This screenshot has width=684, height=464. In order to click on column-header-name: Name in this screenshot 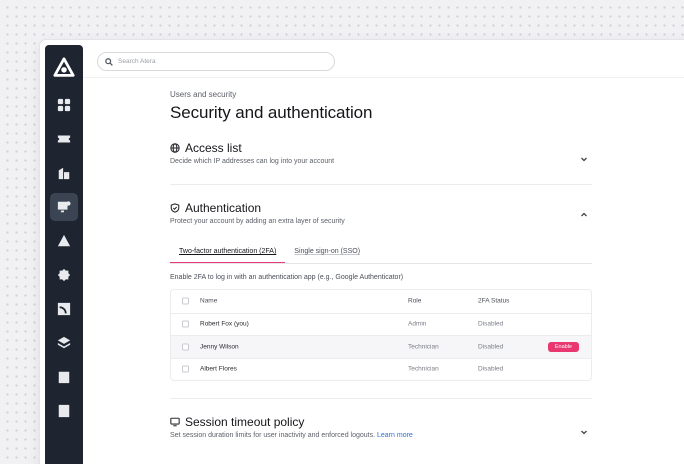, I will do `click(209, 301)`.